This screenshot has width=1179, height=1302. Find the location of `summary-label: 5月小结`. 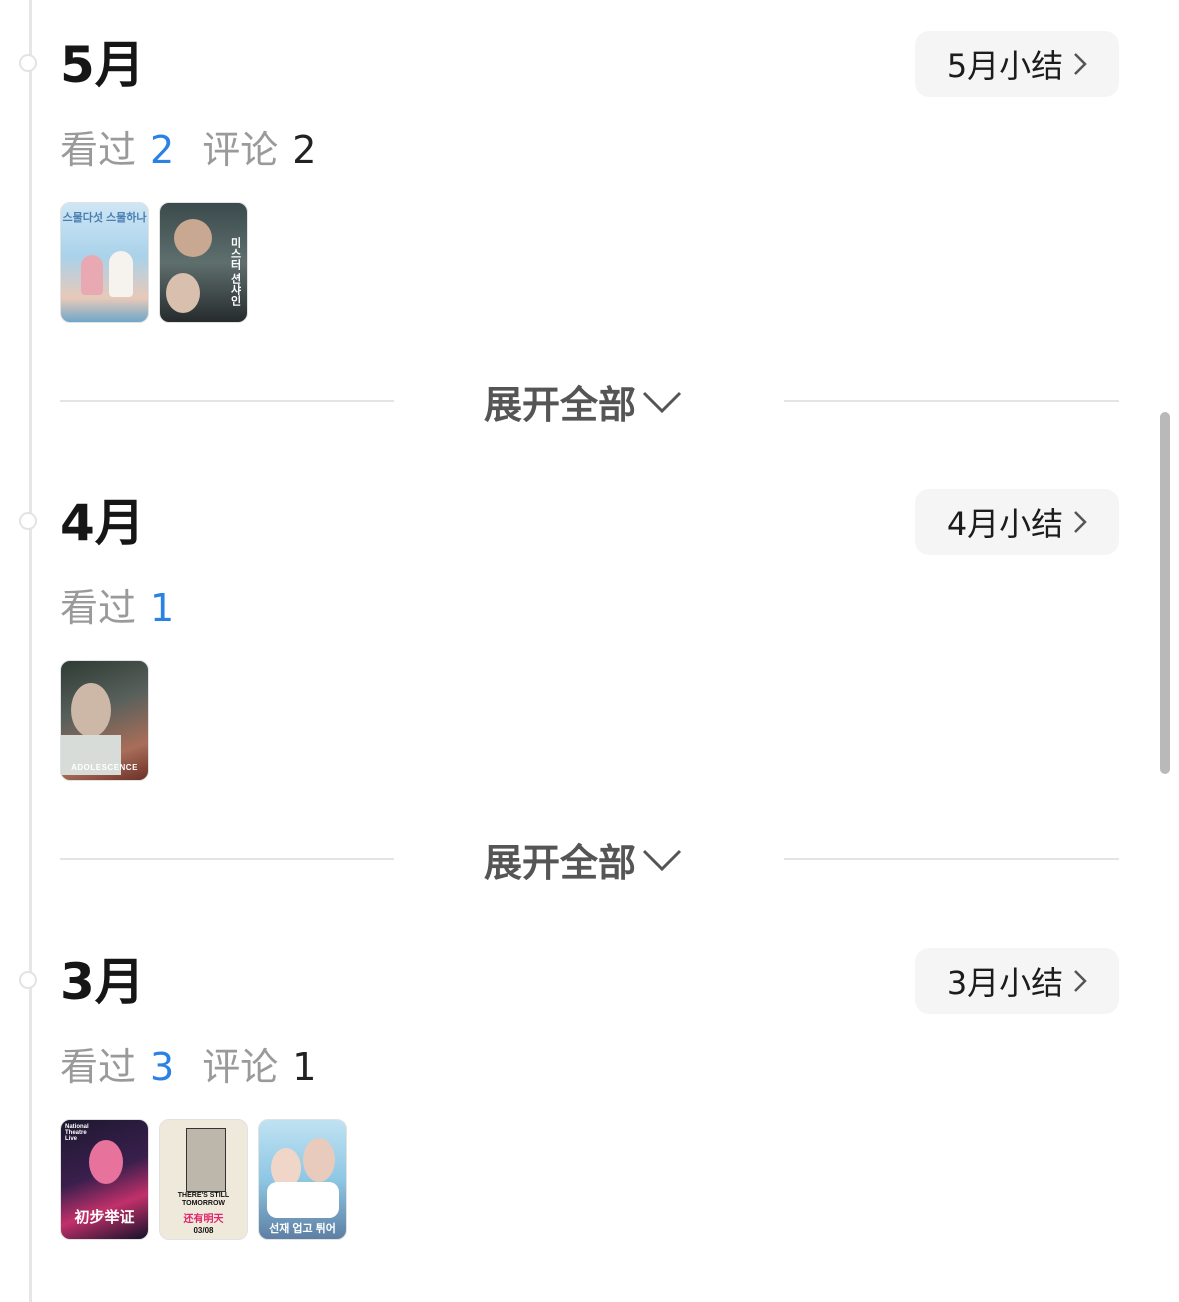

summary-label: 5月小结 is located at coordinates (1005, 66).